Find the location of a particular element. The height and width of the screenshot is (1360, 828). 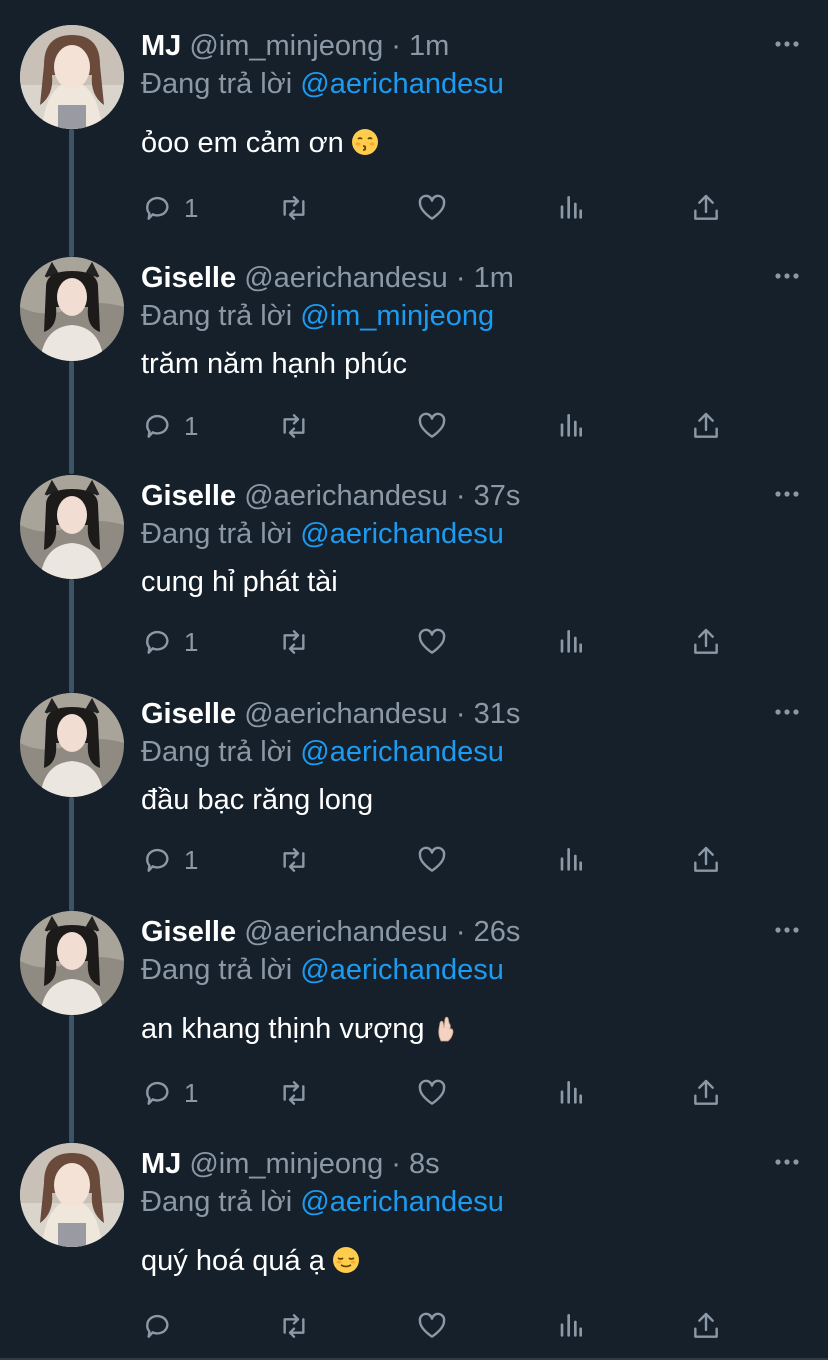

tweet-header: Giselle @aerichandesu · 37s is located at coordinates (330, 496).